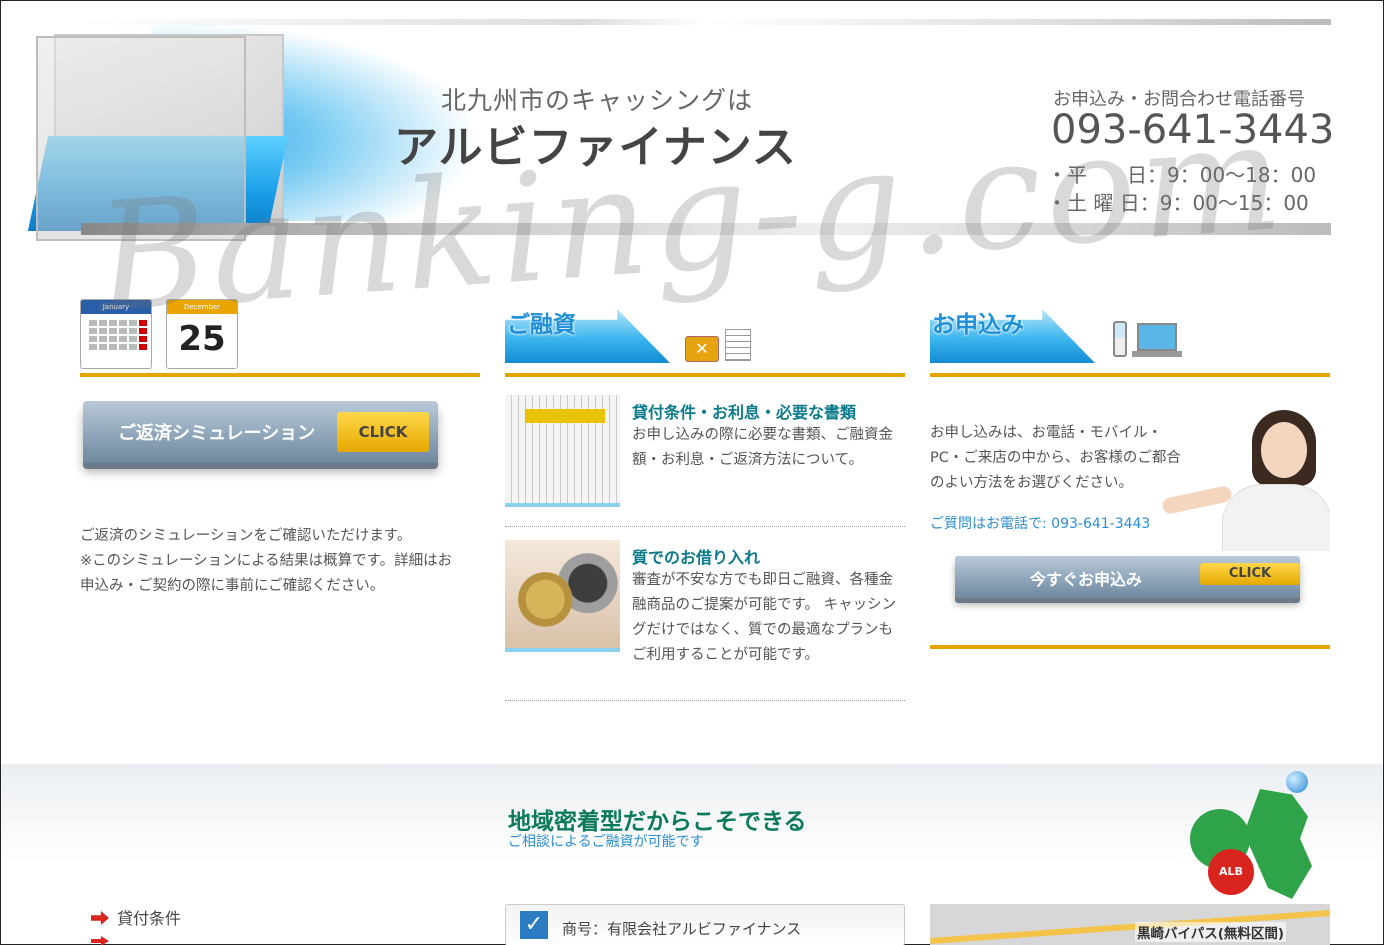 The image size is (1384, 945). I want to click on business-hours: ・平 日：9：00〜18：00 ・土 曜 日：9：00〜15：00, so click(1182, 189).